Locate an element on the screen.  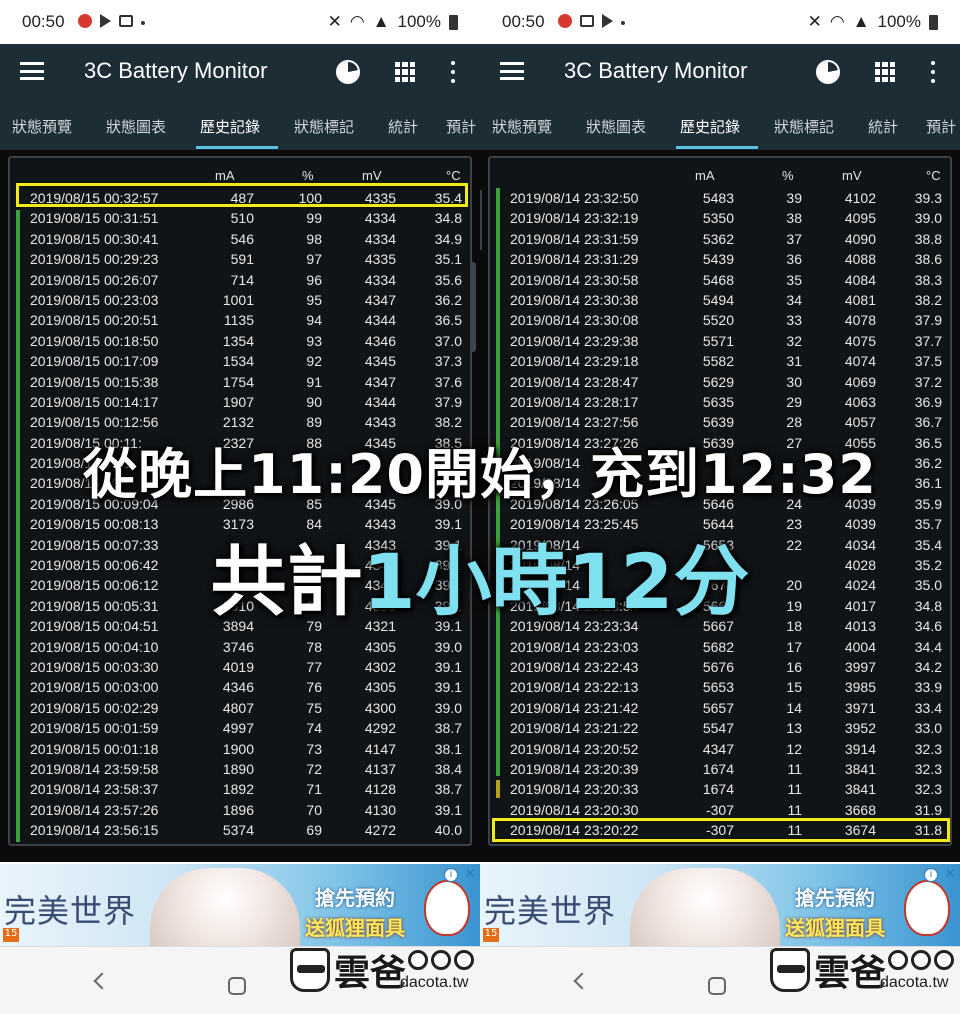
table-row: 2019/08/14 23:20:52 4347 12 3914 32.3 is located at coordinates (720, 749).